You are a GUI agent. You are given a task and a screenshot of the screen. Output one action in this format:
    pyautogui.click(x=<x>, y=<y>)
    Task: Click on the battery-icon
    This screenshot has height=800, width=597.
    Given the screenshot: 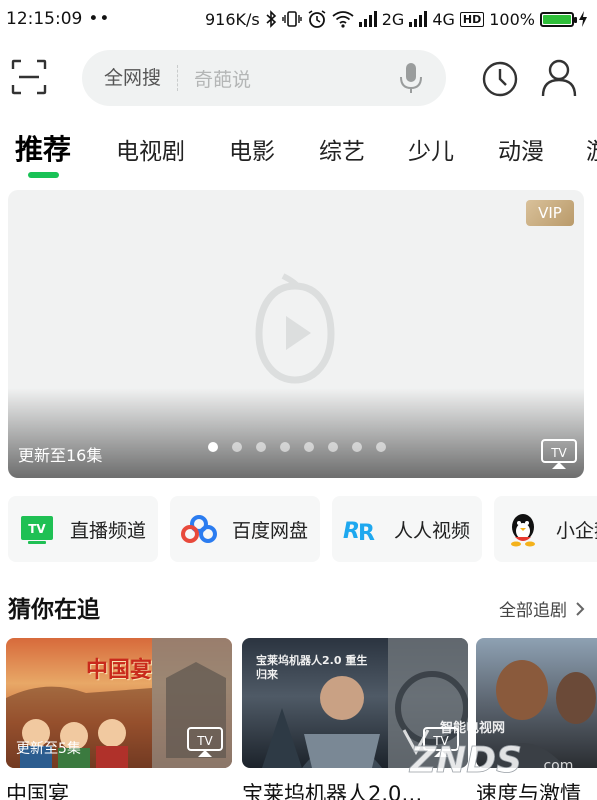 What is the action you would take?
    pyautogui.click(x=558, y=19)
    